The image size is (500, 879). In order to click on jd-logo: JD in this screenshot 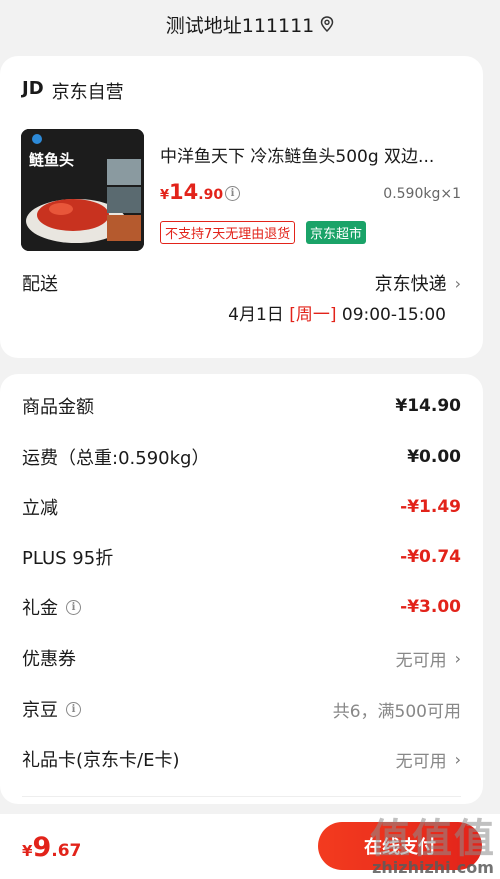, I will do `click(33, 88)`.